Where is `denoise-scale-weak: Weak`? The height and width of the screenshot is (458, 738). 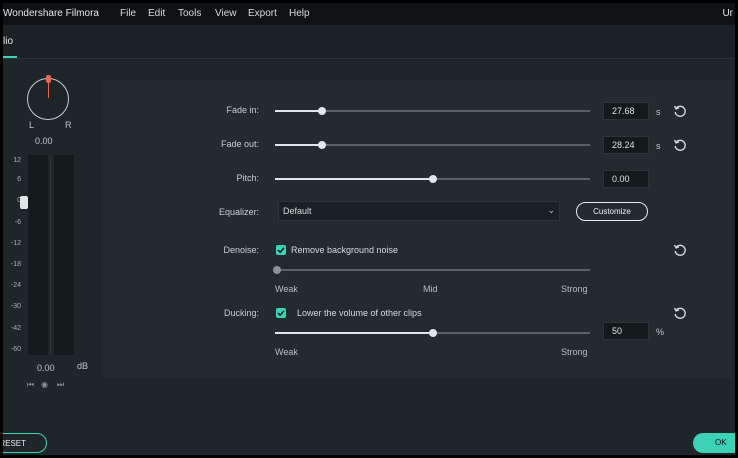 denoise-scale-weak: Weak is located at coordinates (286, 289).